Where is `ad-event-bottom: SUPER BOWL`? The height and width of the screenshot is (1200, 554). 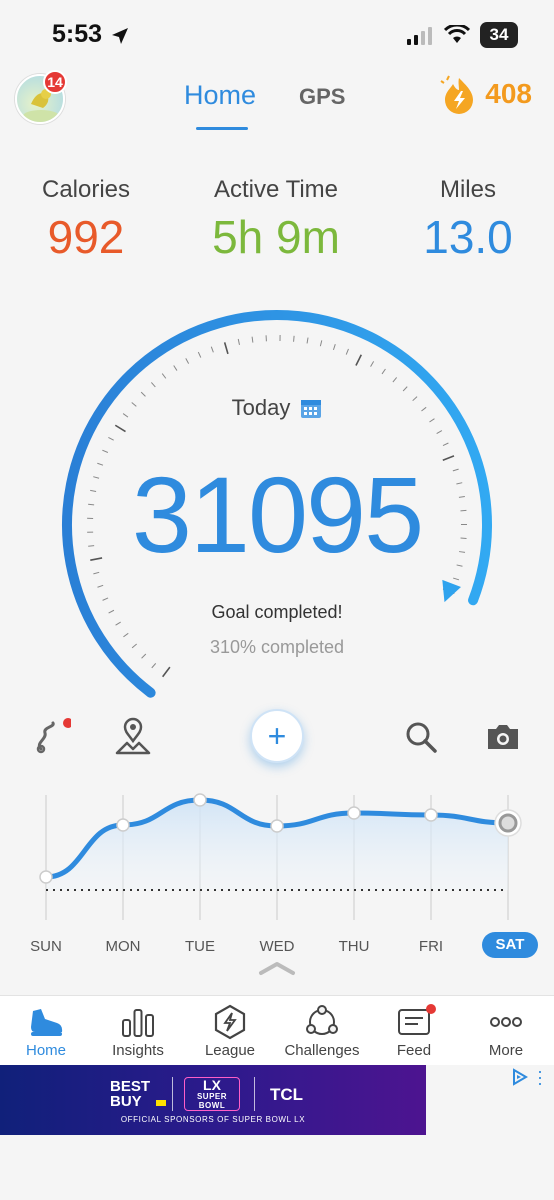 ad-event-bottom: SUPER BOWL is located at coordinates (212, 1101).